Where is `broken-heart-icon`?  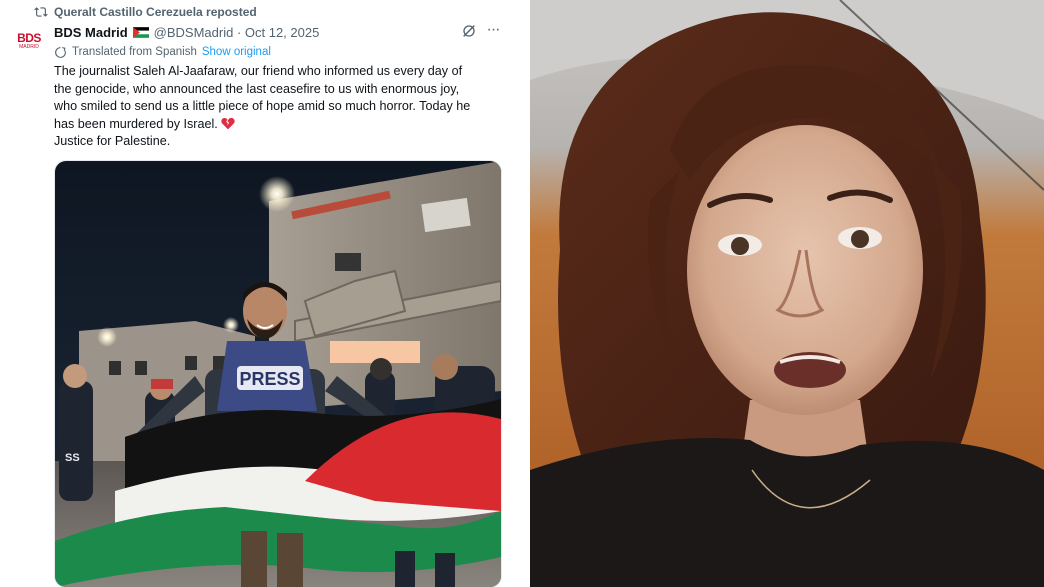
broken-heart-icon is located at coordinates (228, 123).